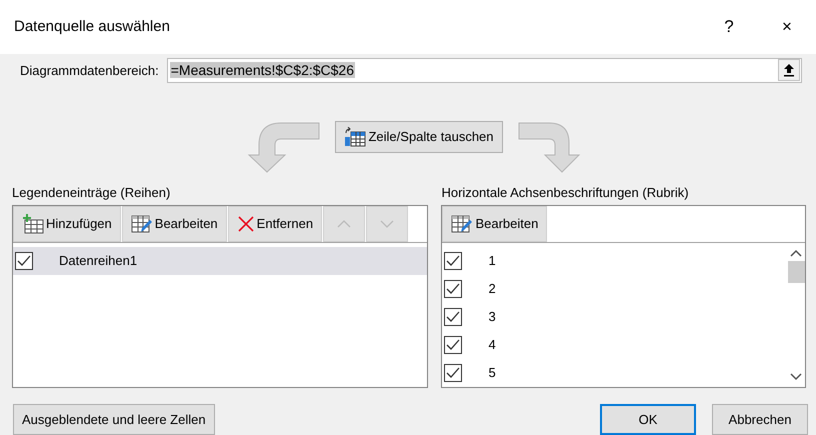 The height and width of the screenshot is (435, 816). What do you see at coordinates (92, 26) in the screenshot?
I see `window-title: Datenquelle auswählen` at bounding box center [92, 26].